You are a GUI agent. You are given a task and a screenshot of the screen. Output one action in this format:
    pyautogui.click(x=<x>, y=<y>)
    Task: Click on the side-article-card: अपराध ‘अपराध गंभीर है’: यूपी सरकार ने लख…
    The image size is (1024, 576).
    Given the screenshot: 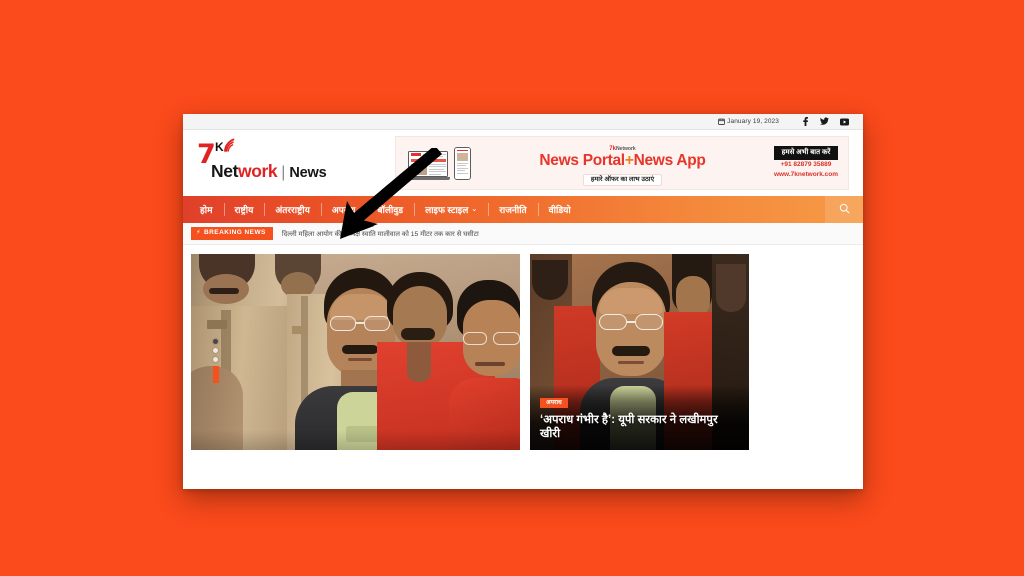 What is the action you would take?
    pyautogui.click(x=639, y=352)
    